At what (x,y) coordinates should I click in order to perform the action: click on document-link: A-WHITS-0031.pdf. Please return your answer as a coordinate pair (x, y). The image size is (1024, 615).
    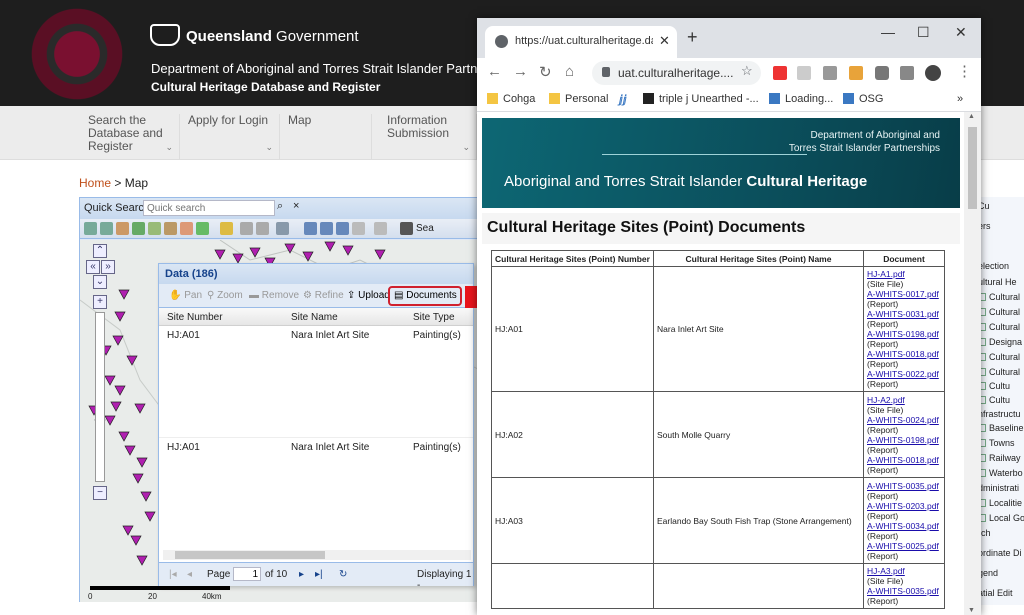
    Looking at the image, I should click on (904, 314).